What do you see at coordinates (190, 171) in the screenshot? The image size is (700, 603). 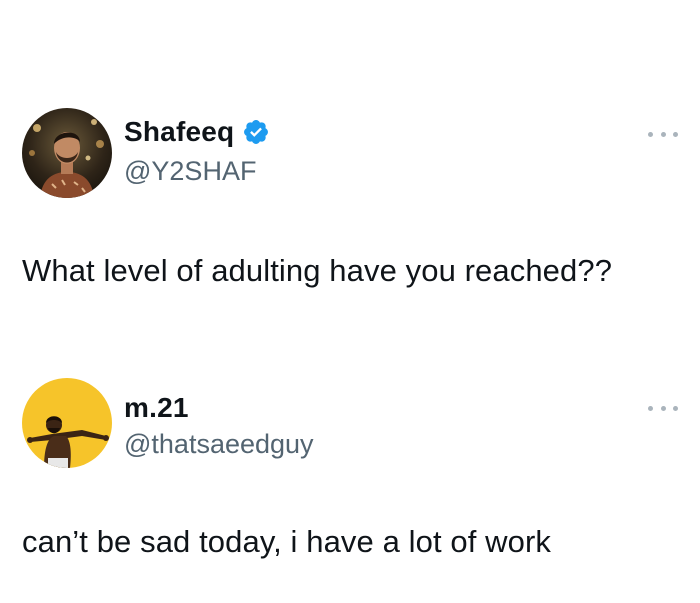 I see `user-handle: @Y2SHAF` at bounding box center [190, 171].